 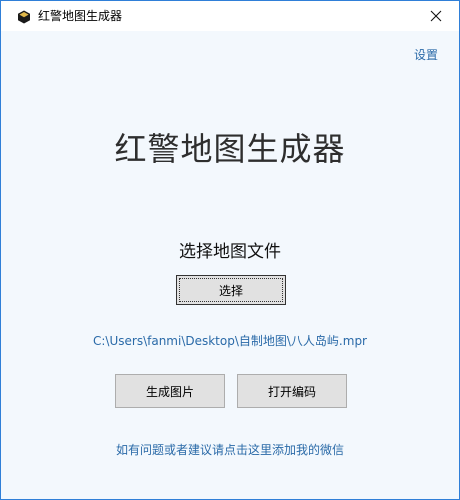 I want to click on select-file-button: 选择, so click(x=231, y=290).